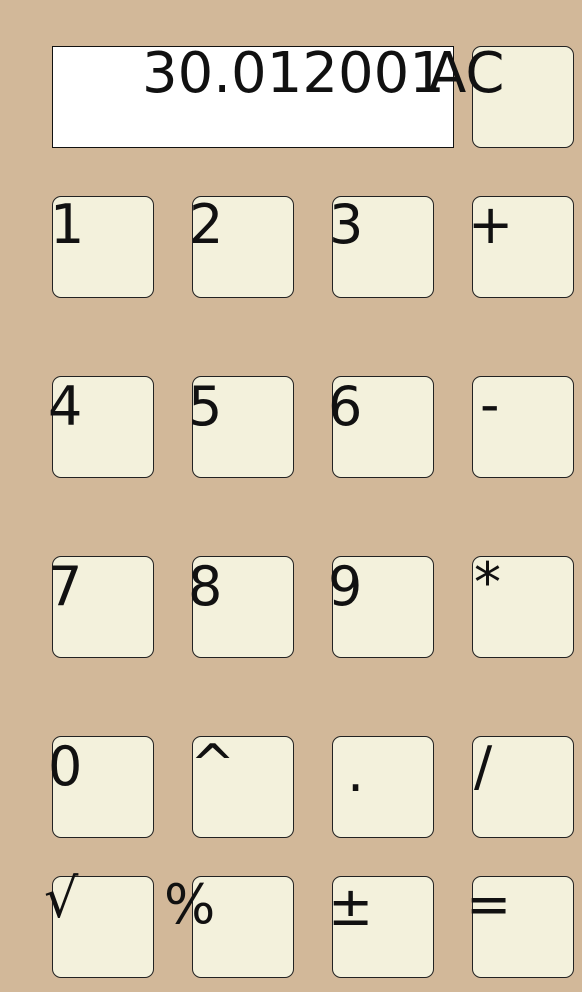 The image size is (582, 992). I want to click on power-button, so click(243, 787).